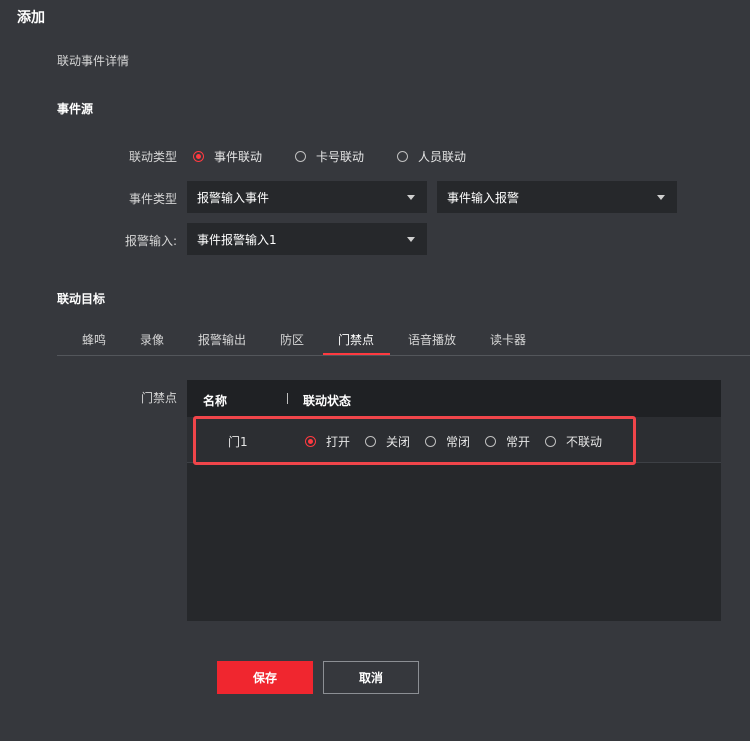 This screenshot has height=741, width=750. What do you see at coordinates (414, 440) in the screenshot?
I see `highlight-box` at bounding box center [414, 440].